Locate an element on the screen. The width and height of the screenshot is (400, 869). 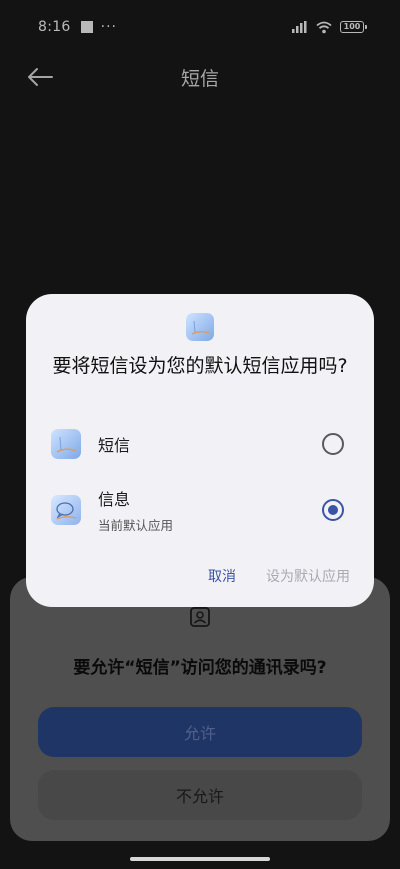
dialog-title: 要将短信设为您的默认短信应用吗? is located at coordinates (200, 366).